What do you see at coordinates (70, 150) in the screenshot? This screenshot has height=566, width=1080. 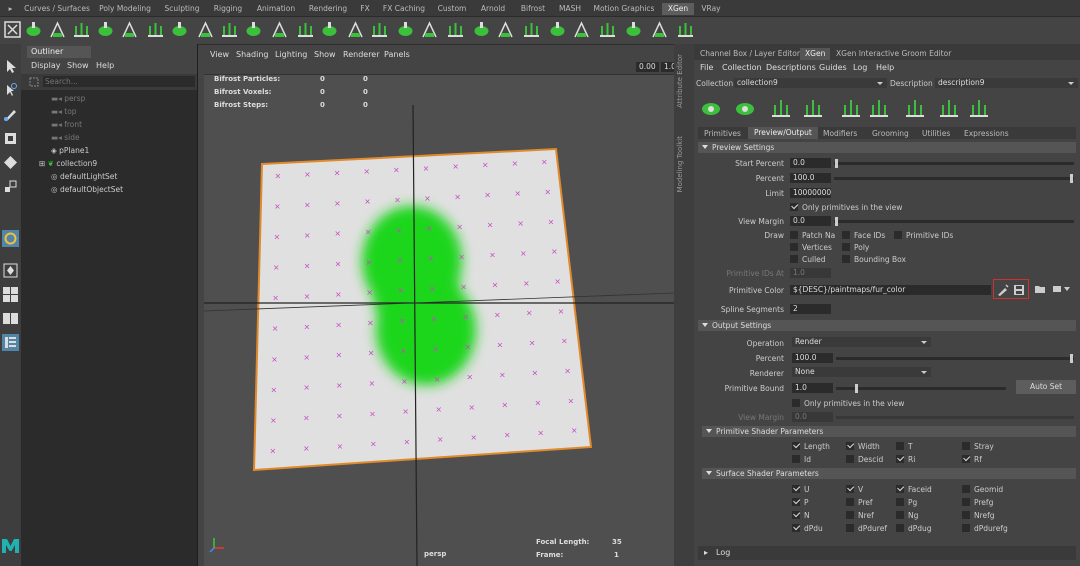 I see `outliner-item-pplane1: ◈ pPlane1` at bounding box center [70, 150].